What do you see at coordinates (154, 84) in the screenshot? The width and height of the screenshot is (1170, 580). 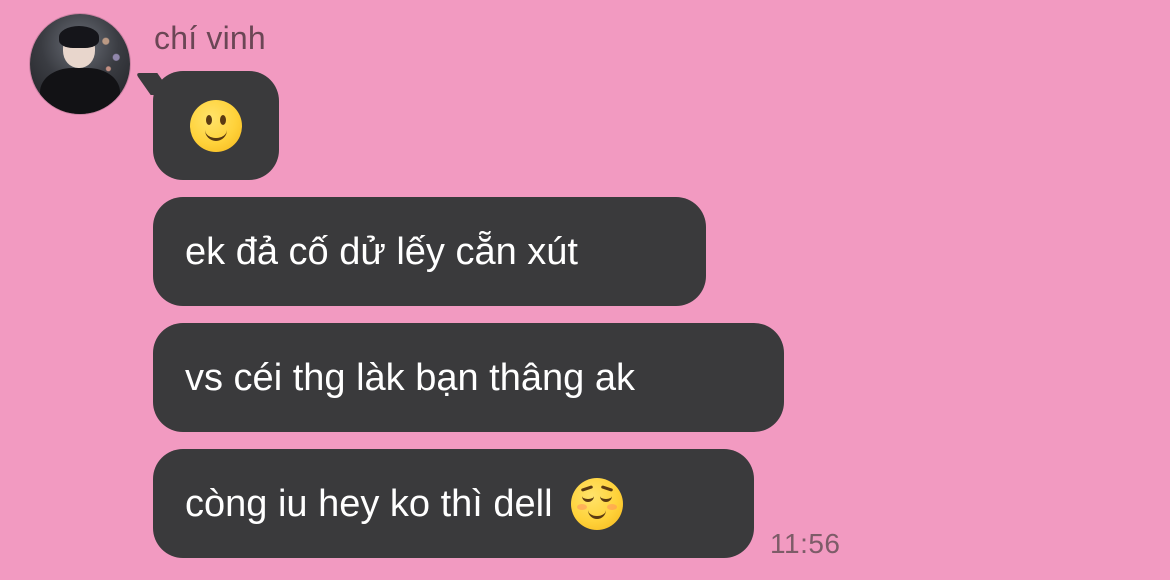 I see `bubble-tail` at bounding box center [154, 84].